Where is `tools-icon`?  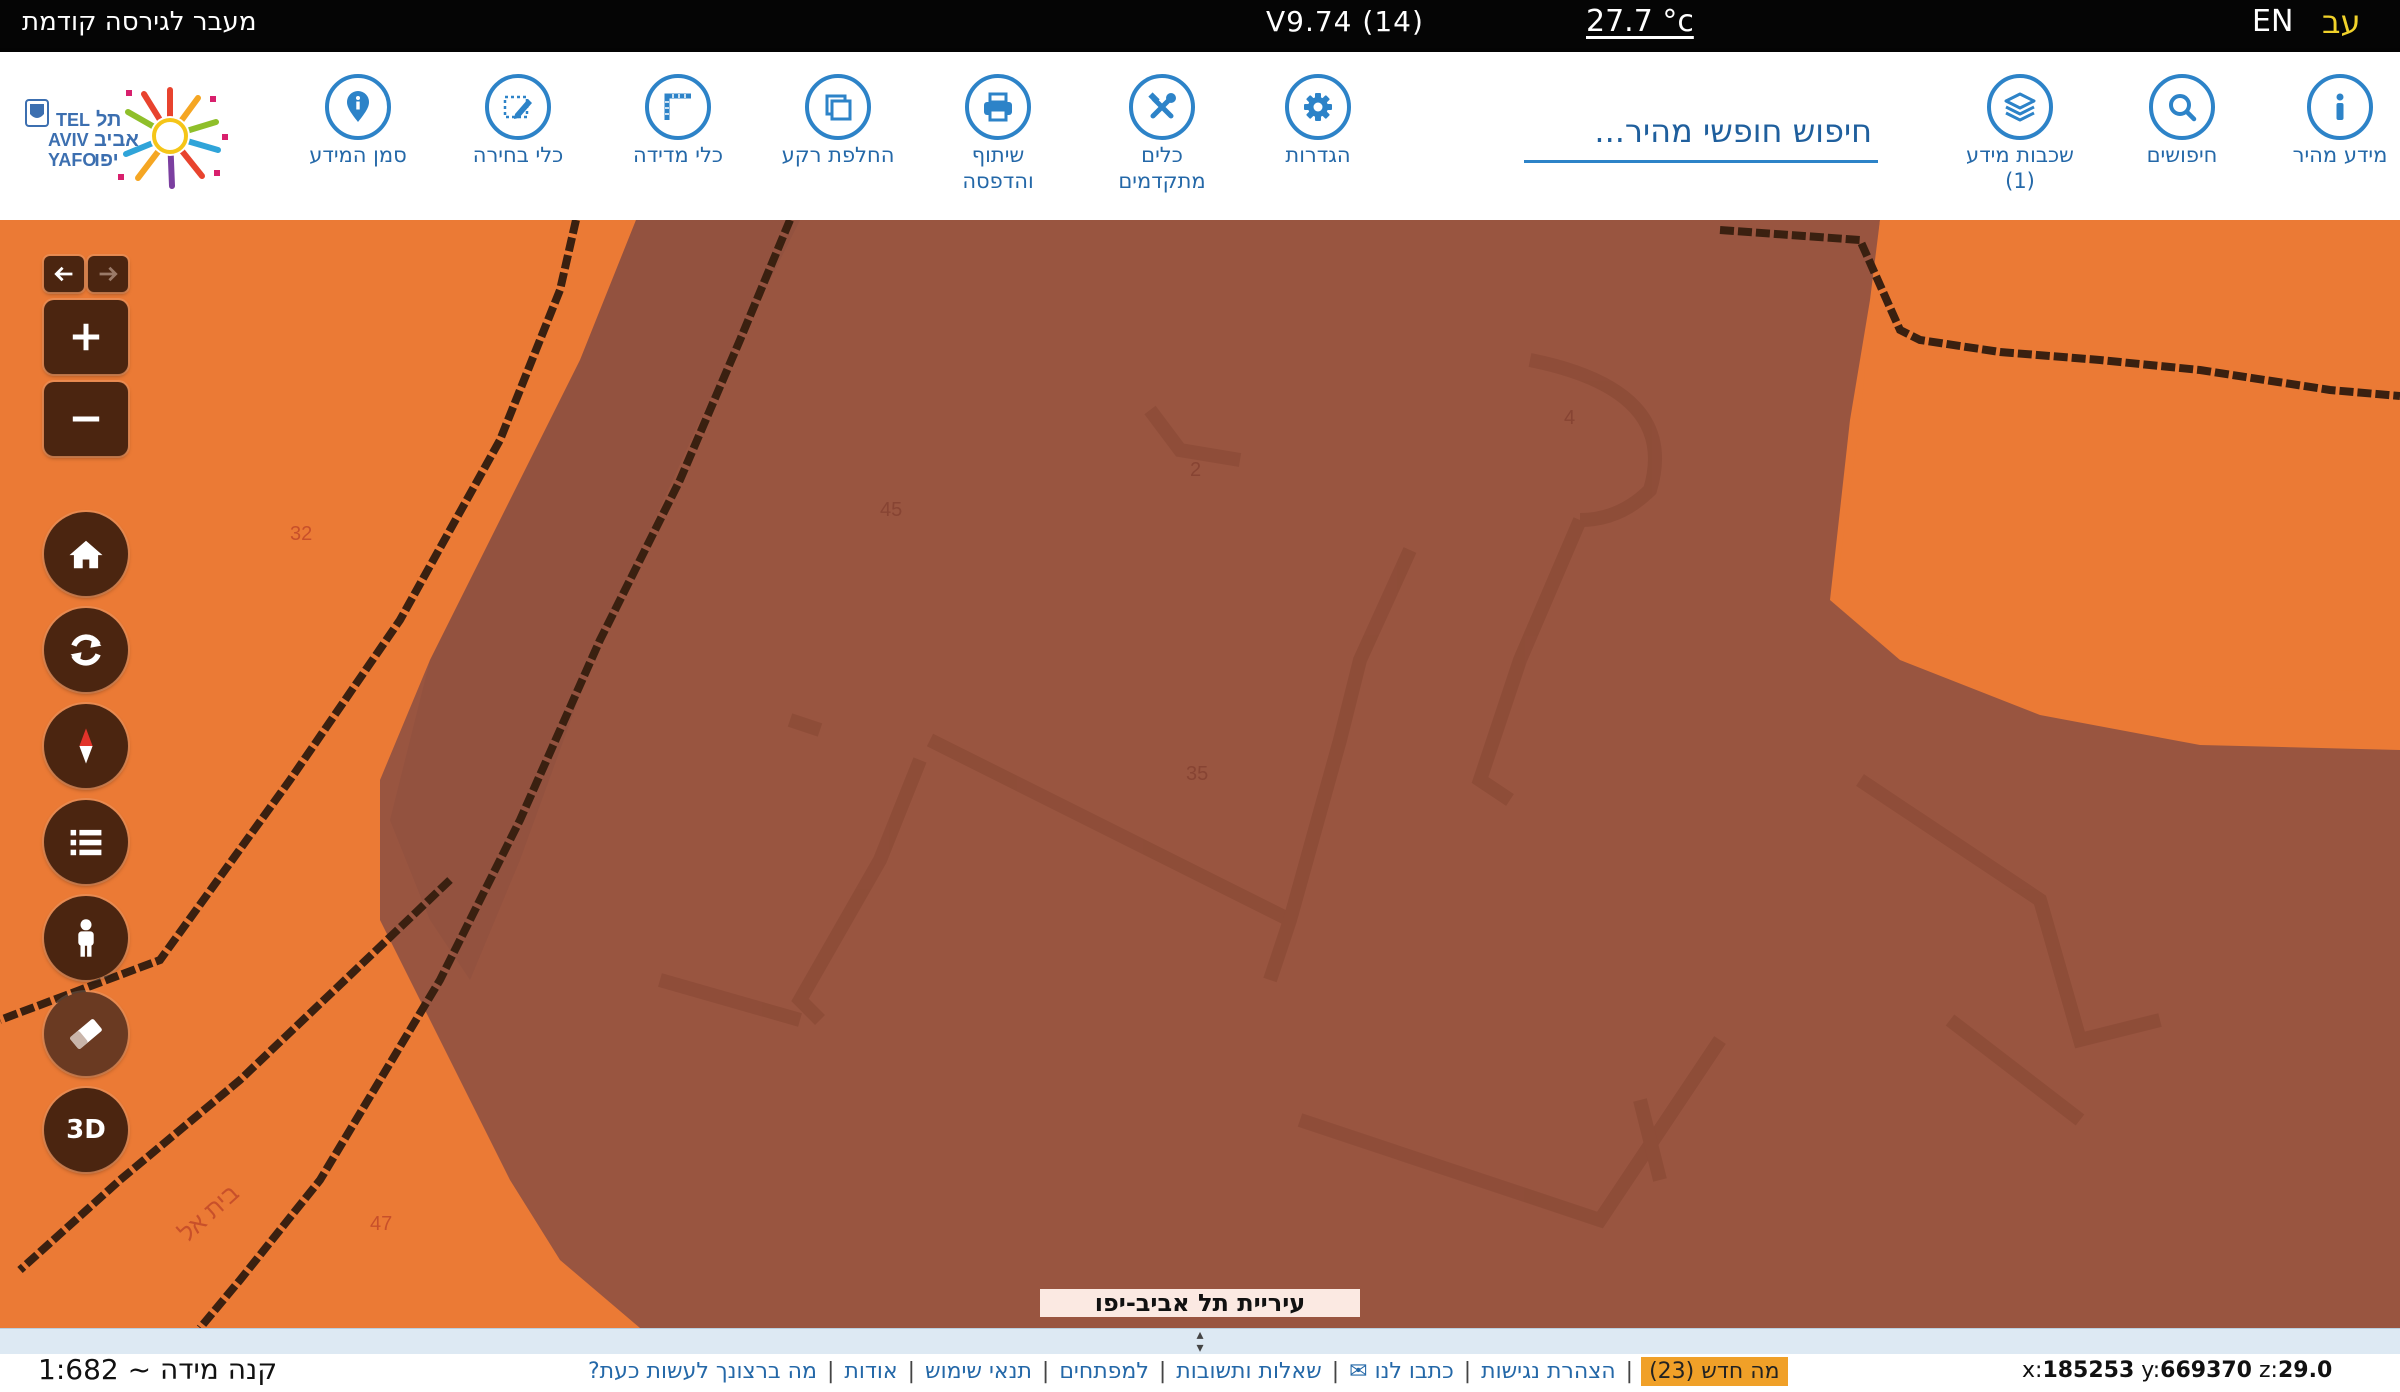 tools-icon is located at coordinates (1162, 107).